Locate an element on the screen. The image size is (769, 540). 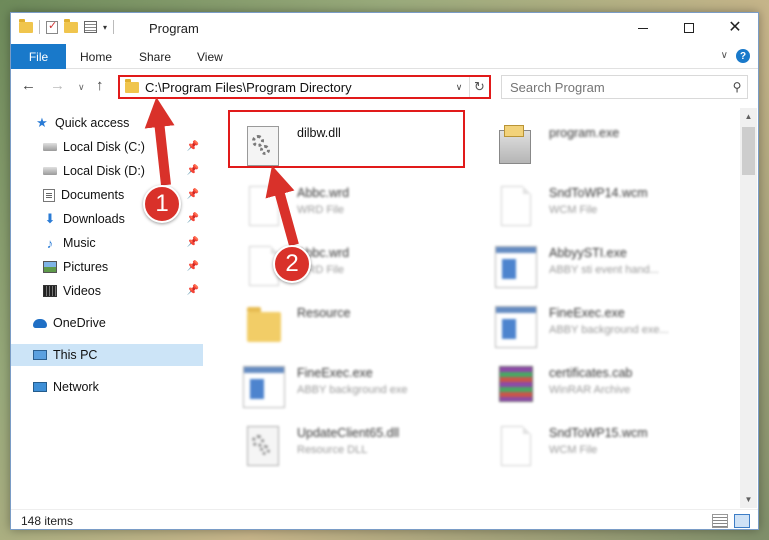
cloud-icon is located at coordinates (40, 323).